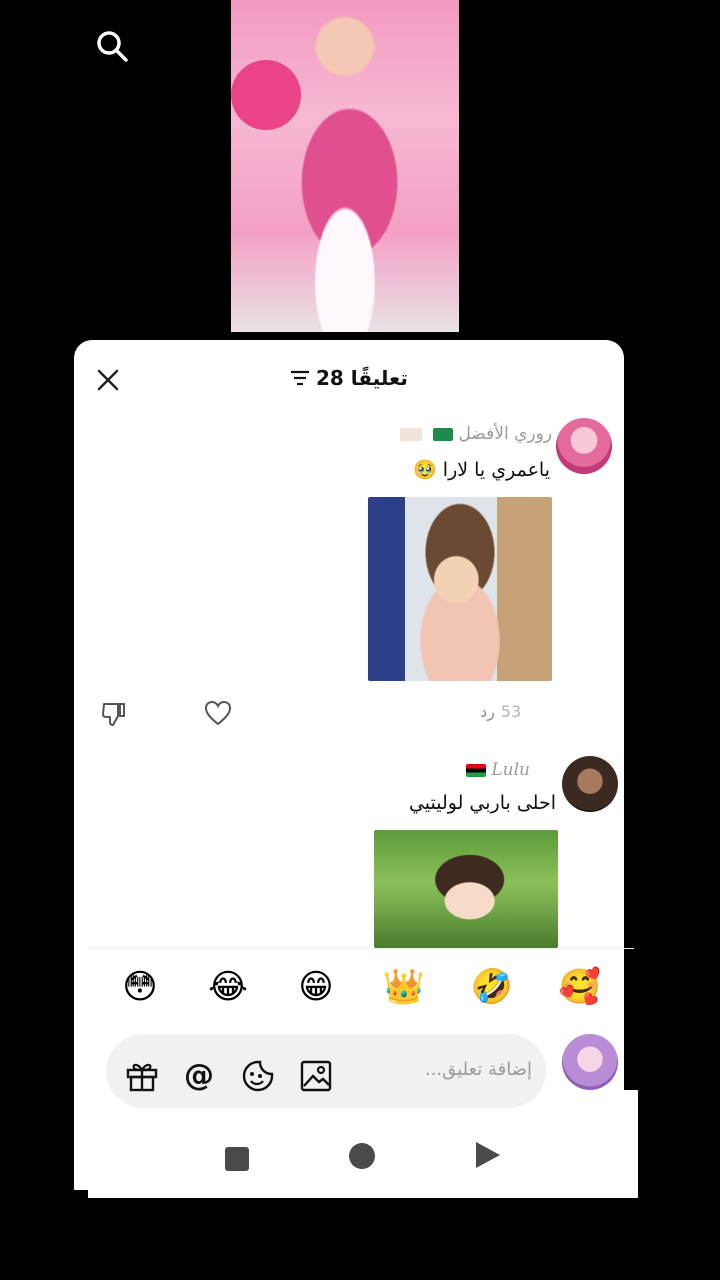  I want to click on like-count: 53, so click(511, 711).